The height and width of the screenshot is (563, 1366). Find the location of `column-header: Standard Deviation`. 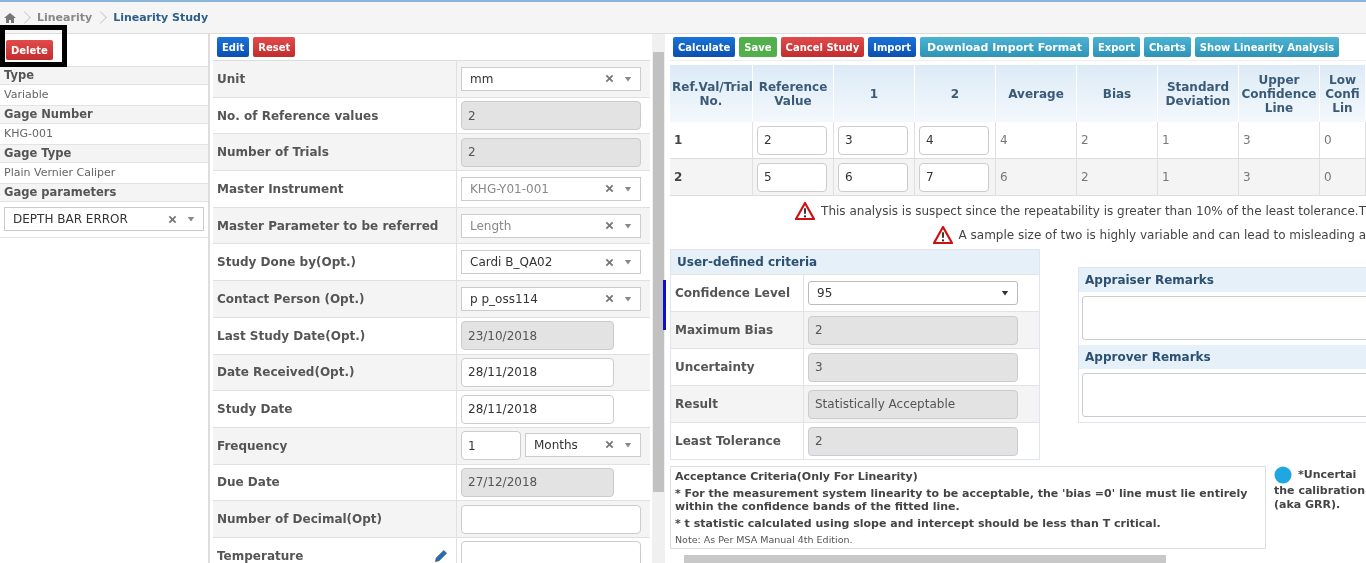

column-header: Standard Deviation is located at coordinates (1198, 93).